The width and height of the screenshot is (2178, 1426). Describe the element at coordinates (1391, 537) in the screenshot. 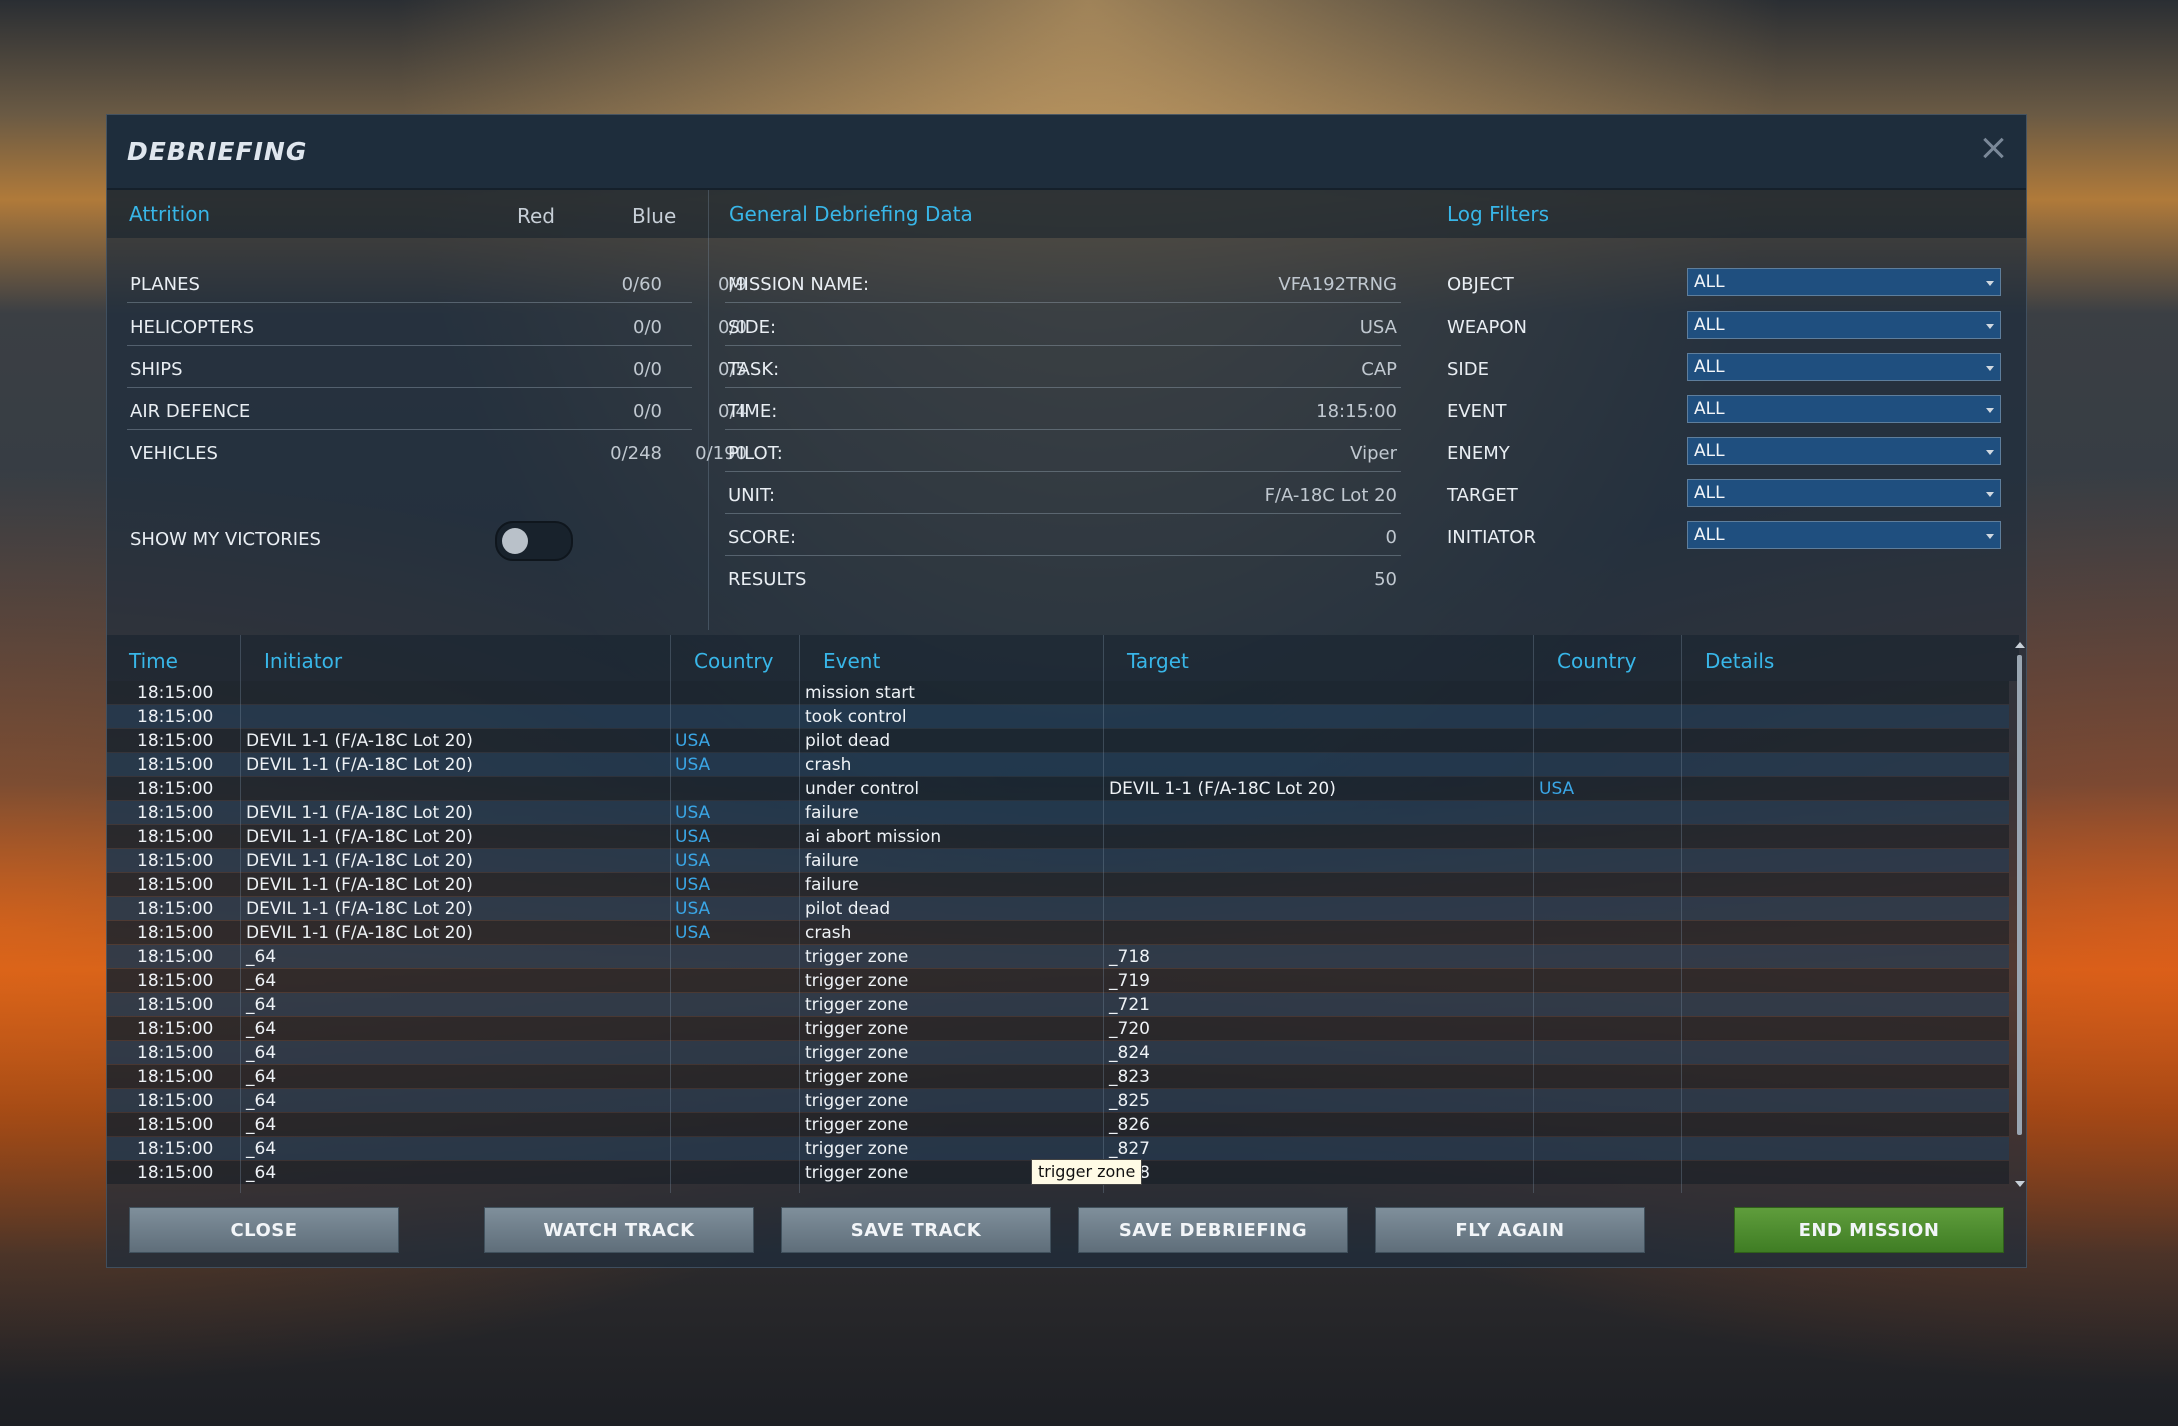

I see `general-value: 0` at that location.